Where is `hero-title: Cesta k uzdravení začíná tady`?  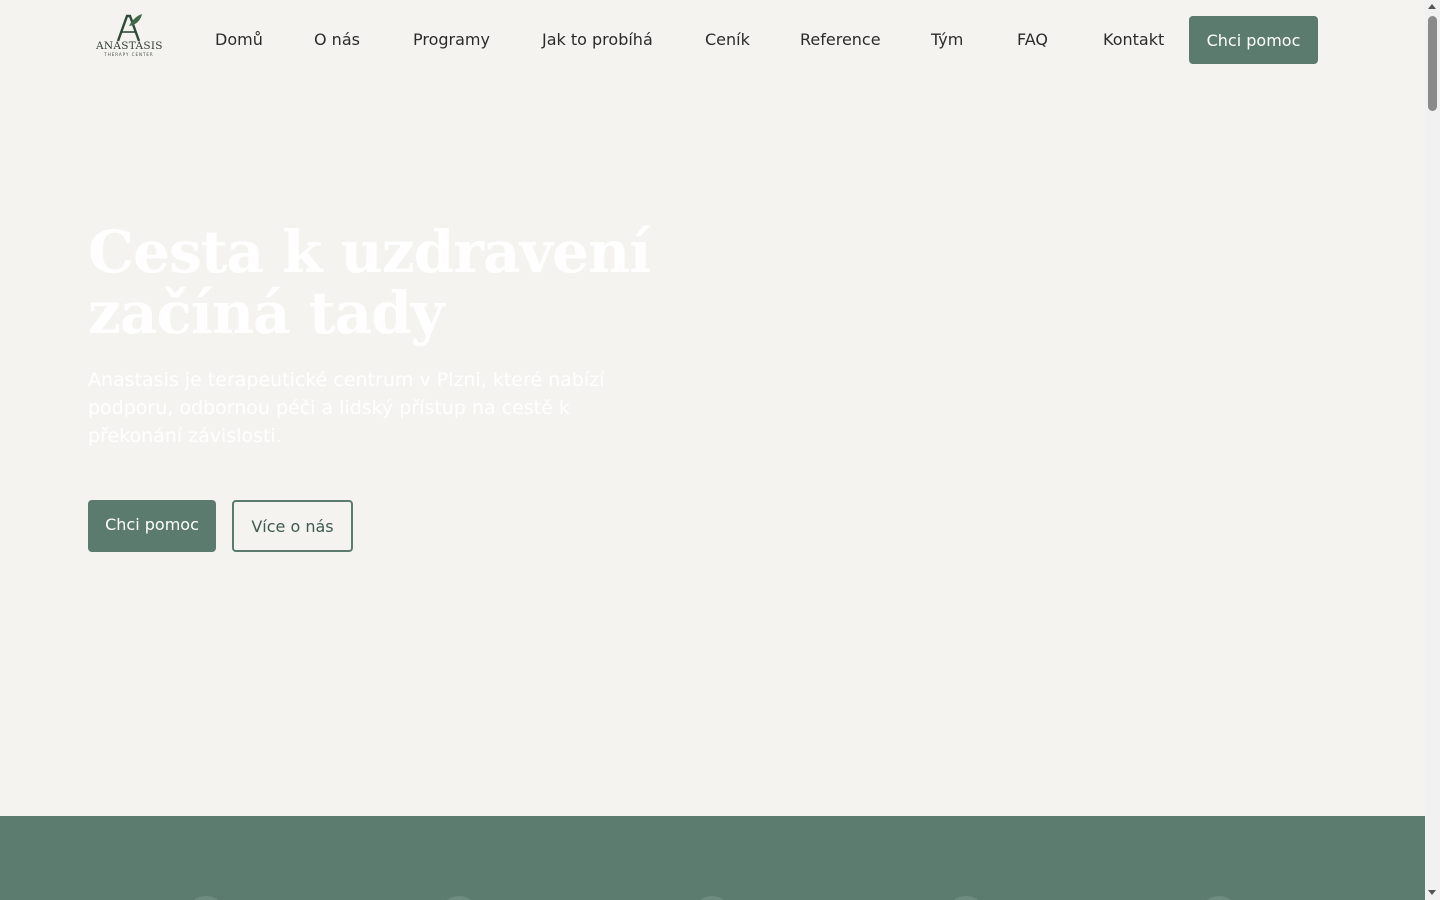
hero-title: Cesta k uzdravení začíná tady is located at coordinates (398, 283).